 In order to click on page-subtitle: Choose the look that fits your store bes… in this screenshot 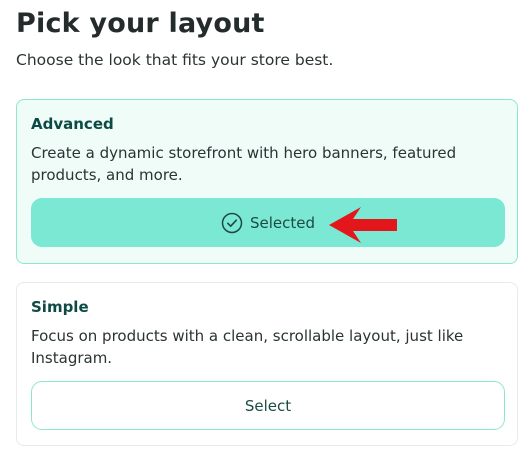, I will do `click(175, 60)`.